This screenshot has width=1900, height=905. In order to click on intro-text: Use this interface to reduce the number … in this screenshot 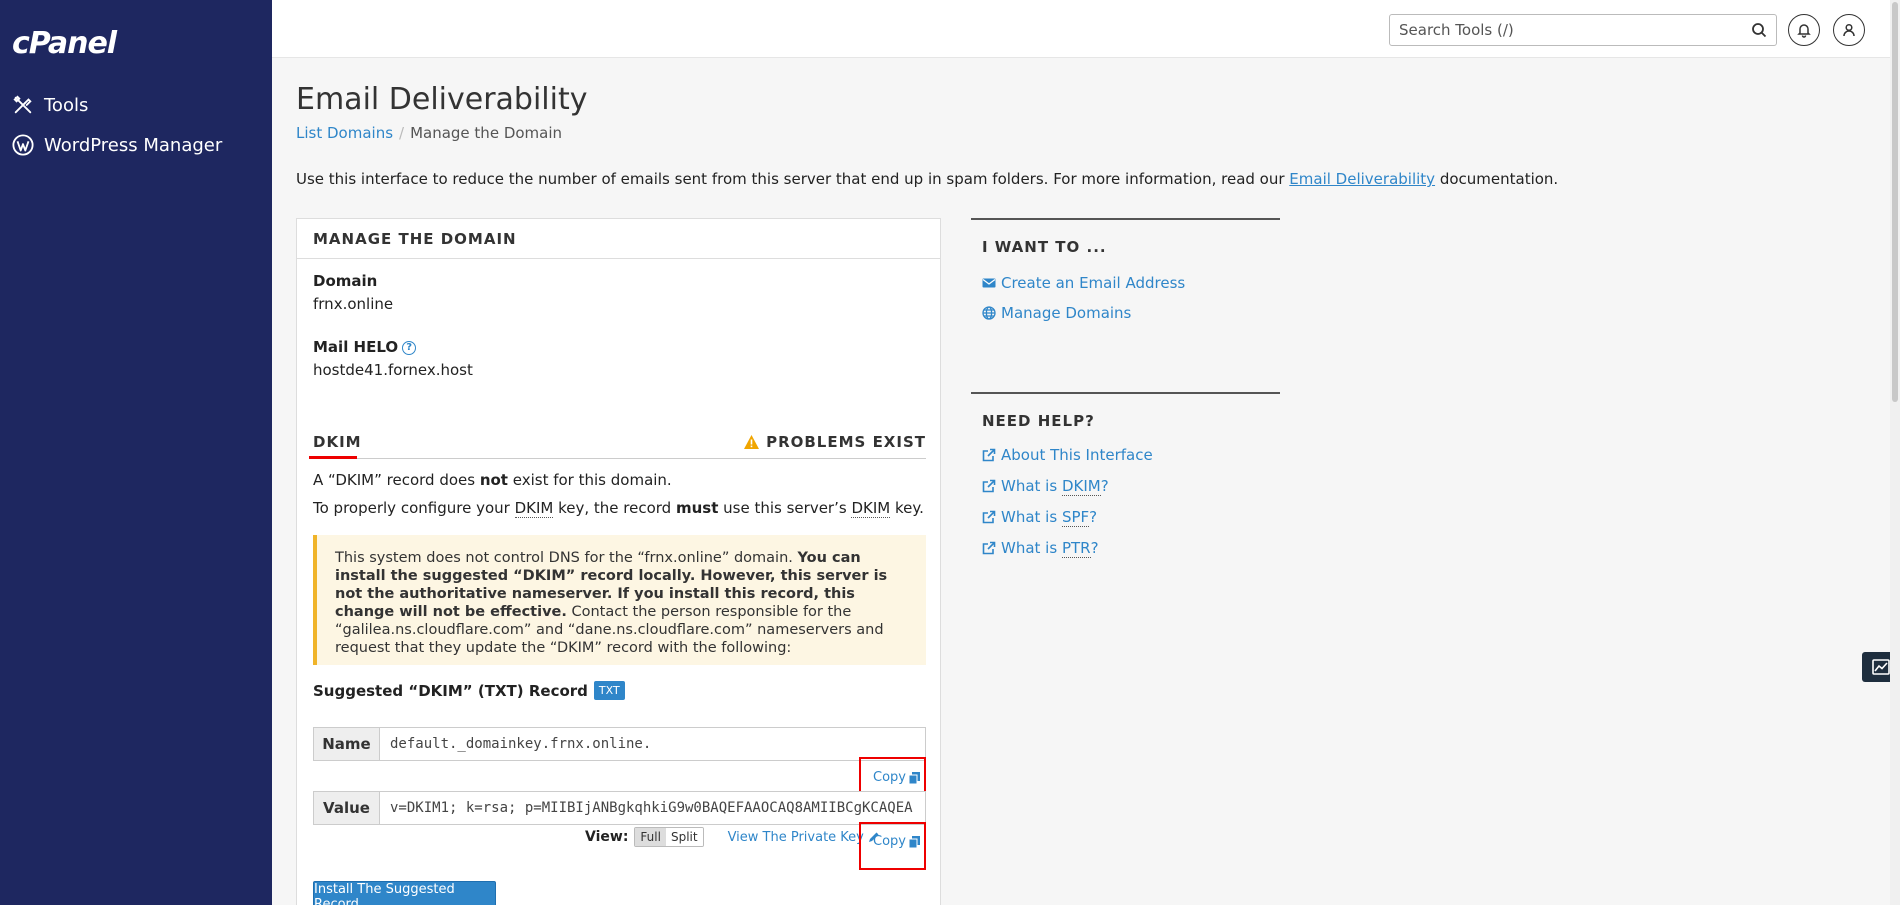, I will do `click(927, 179)`.